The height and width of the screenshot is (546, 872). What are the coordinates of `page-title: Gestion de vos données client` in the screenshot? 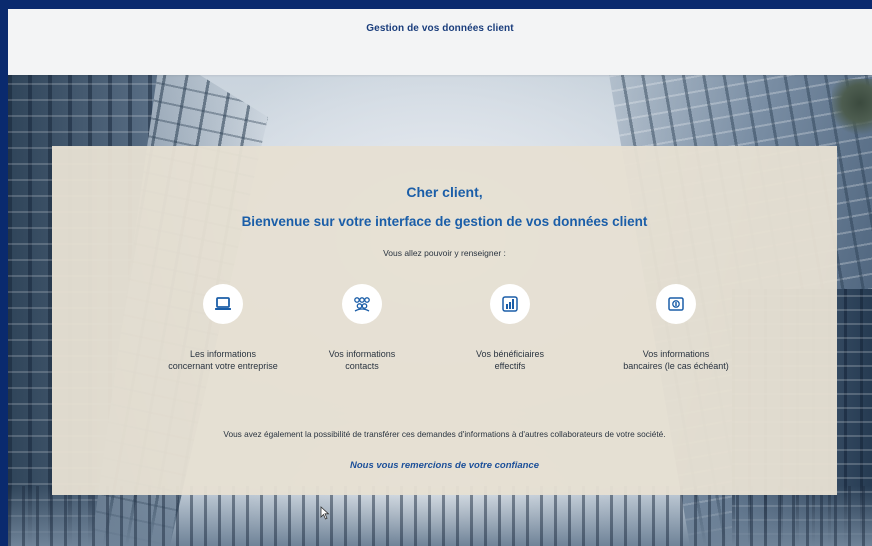 It's located at (440, 28).